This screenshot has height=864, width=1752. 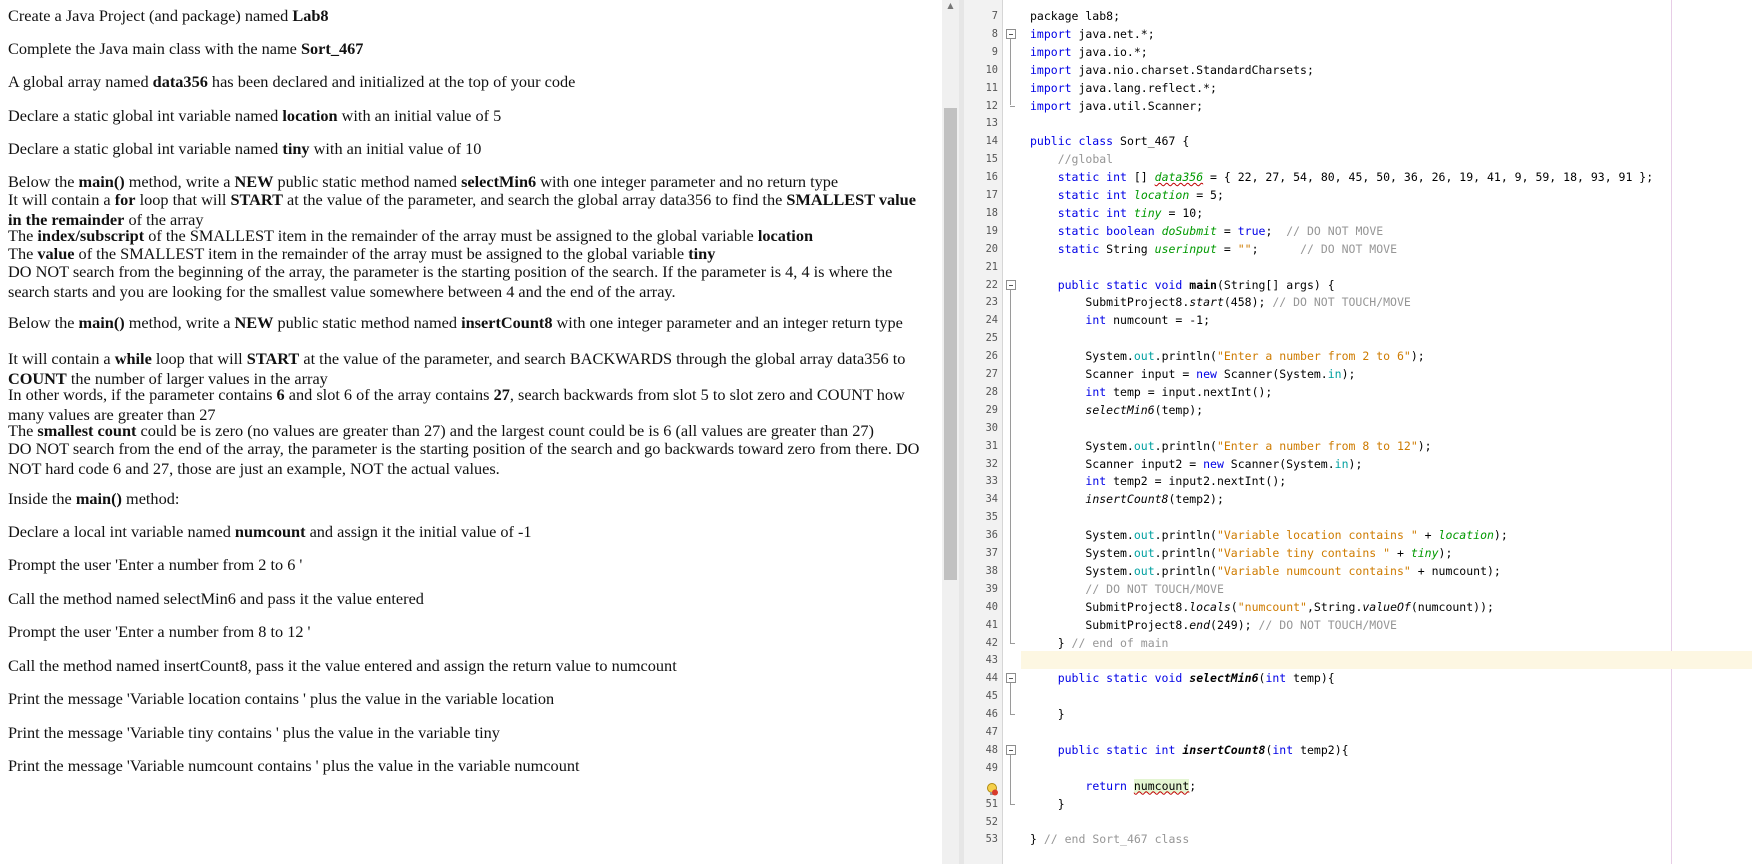 I want to click on code-token: (249);, so click(x=1234, y=624).